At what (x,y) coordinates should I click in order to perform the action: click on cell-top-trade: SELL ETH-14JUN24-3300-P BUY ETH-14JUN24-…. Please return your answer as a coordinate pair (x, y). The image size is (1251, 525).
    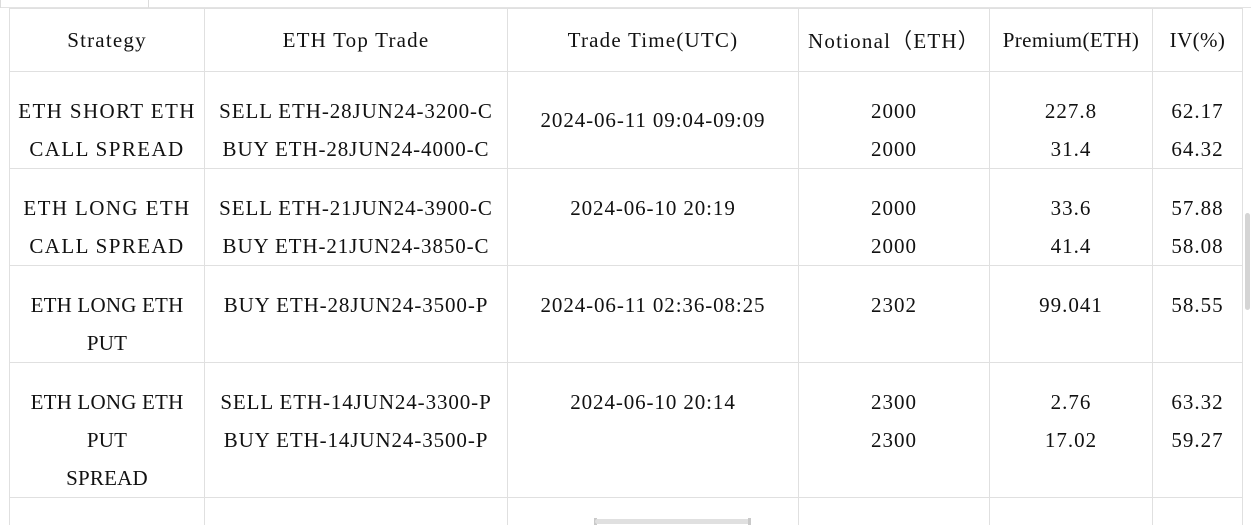
    Looking at the image, I should click on (356, 430).